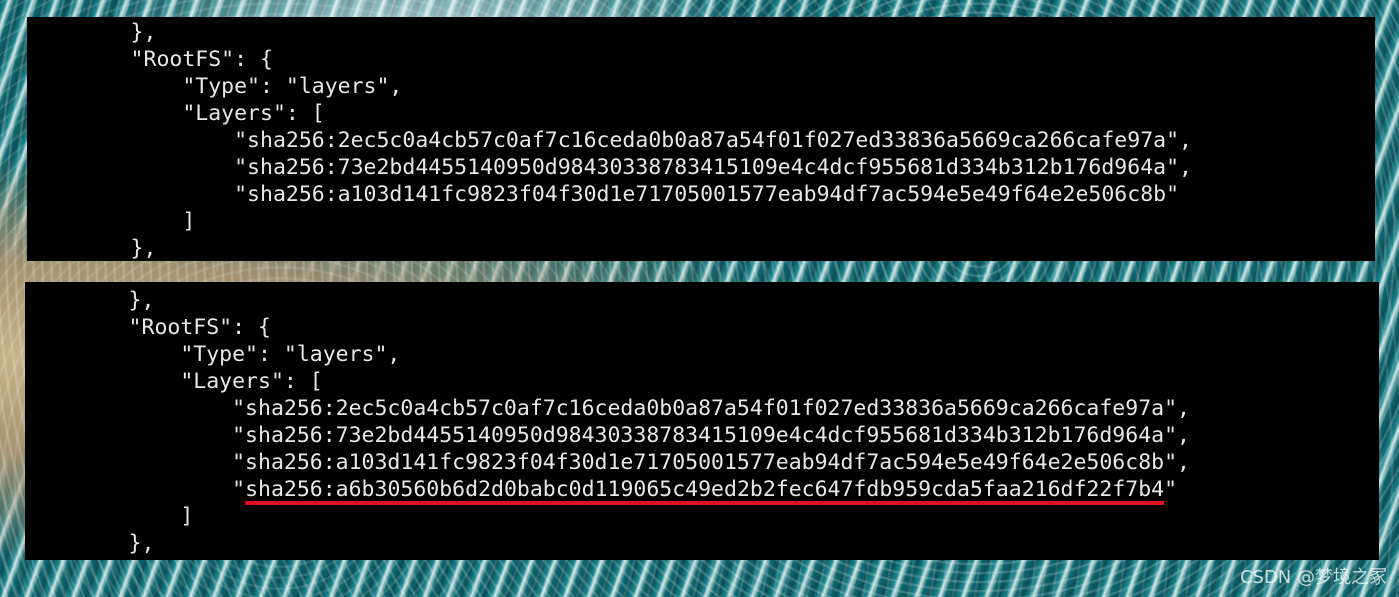  What do you see at coordinates (135, 489) in the screenshot?
I see `indent-quote: "` at bounding box center [135, 489].